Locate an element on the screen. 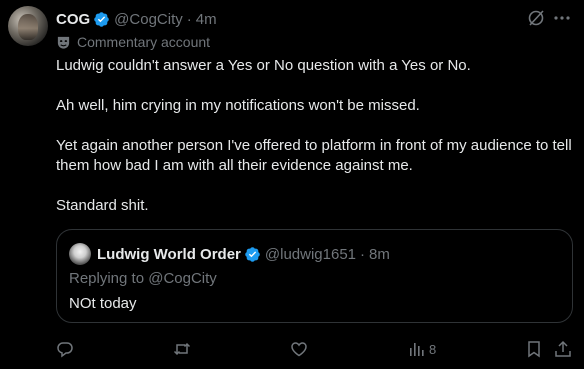 The height and width of the screenshot is (369, 584). views-count: 8 is located at coordinates (433, 349).